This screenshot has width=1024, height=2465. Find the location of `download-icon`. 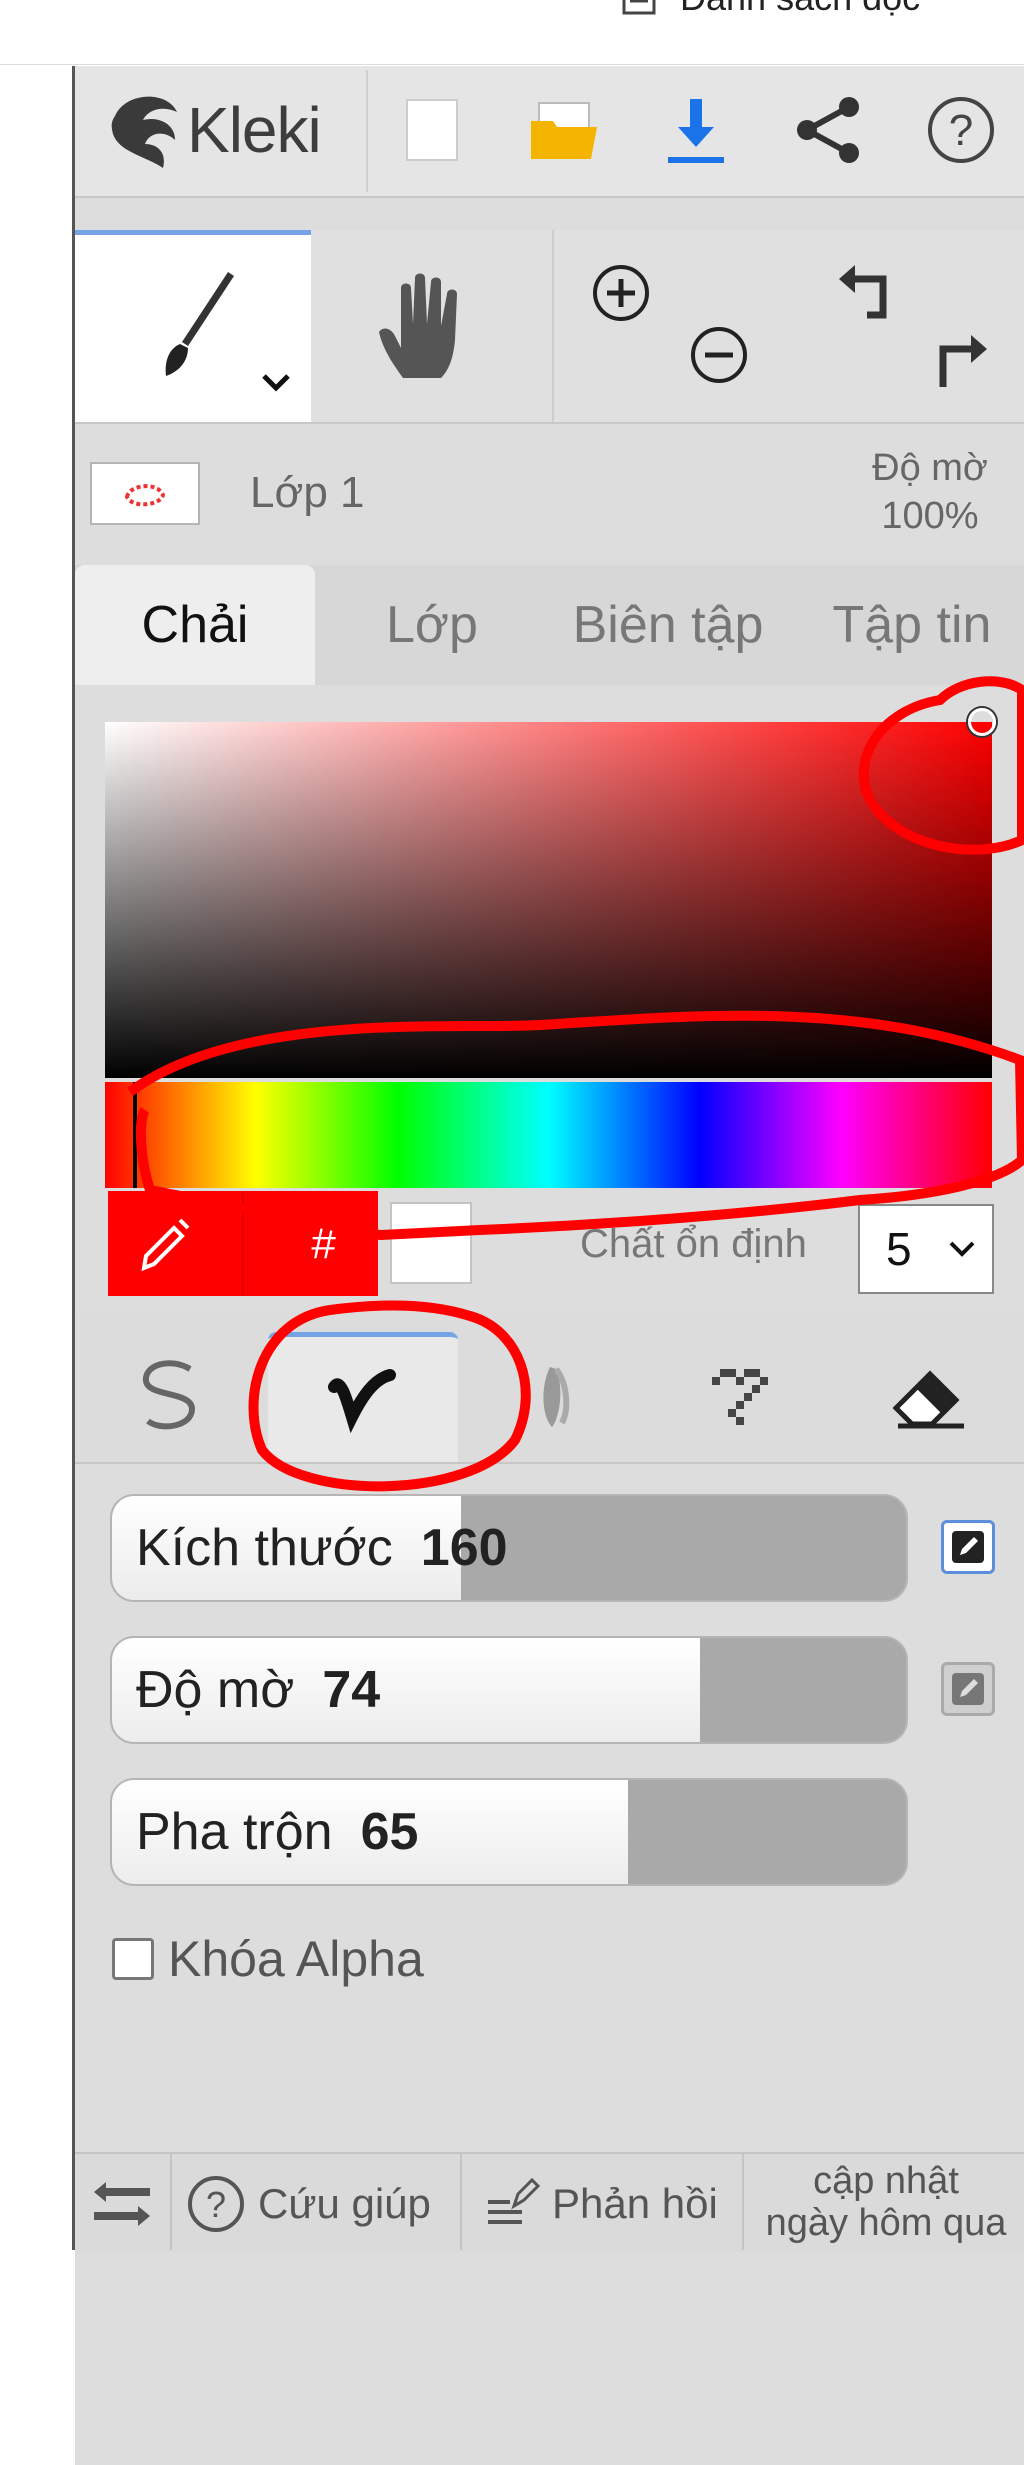

download-icon is located at coordinates (696, 130).